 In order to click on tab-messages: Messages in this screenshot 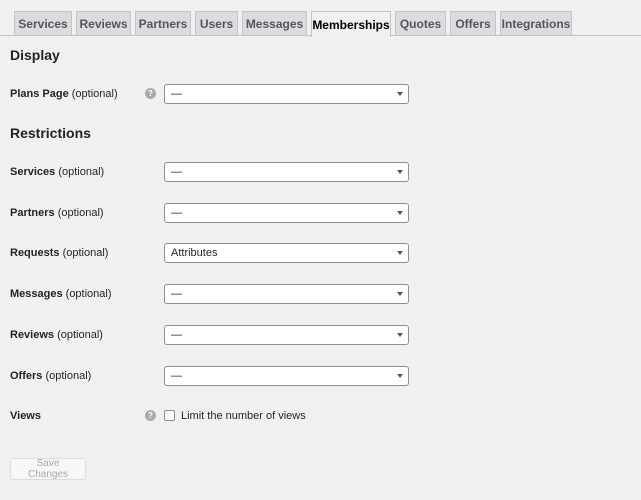, I will do `click(274, 23)`.